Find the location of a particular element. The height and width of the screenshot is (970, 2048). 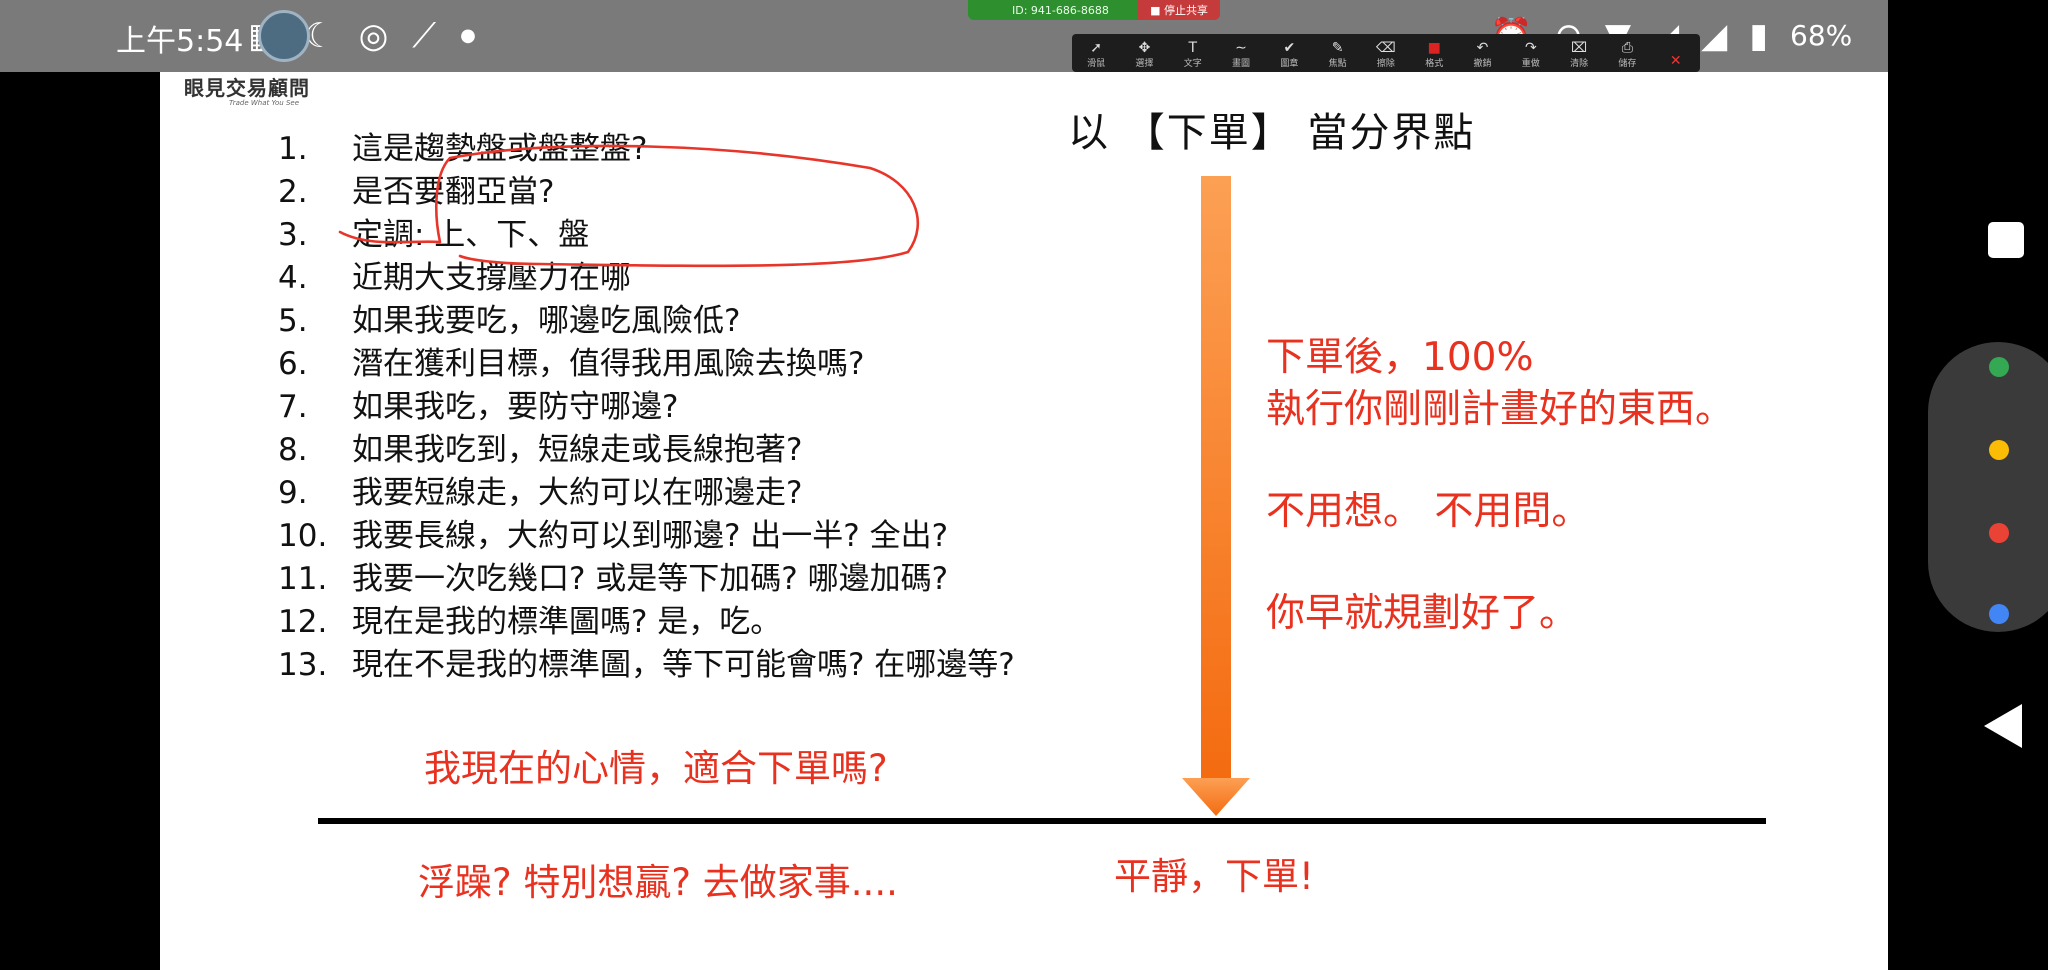

tool-label: 擦除 is located at coordinates (1385, 64).